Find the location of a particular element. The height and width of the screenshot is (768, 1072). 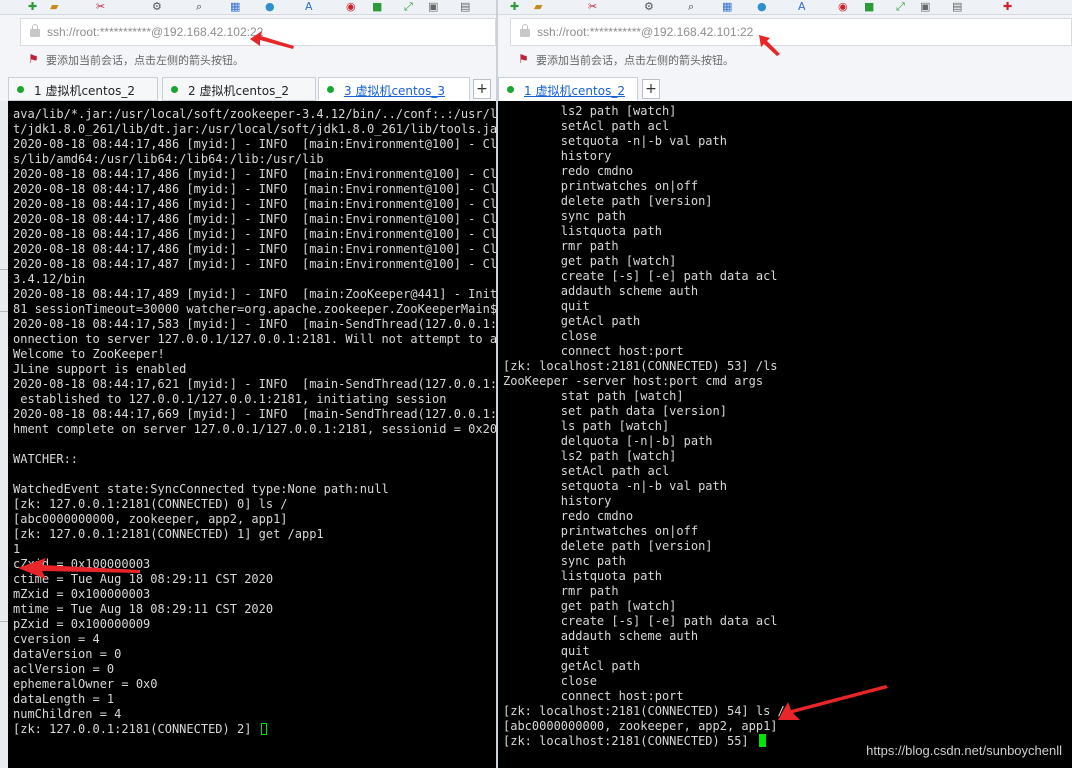

terminal-line: ls2 path [watch] is located at coordinates (590, 111).